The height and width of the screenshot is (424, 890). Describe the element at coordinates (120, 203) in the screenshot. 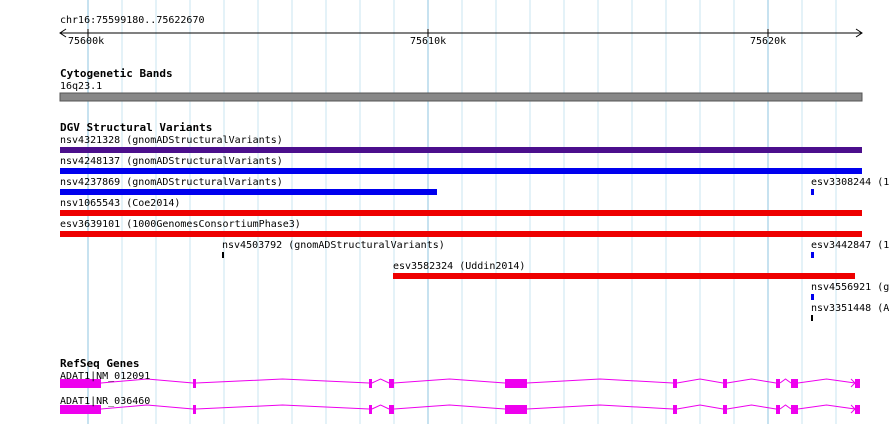

I see `dgv-label-nsv1065543: nsv1065543 (Coe2014)` at that location.